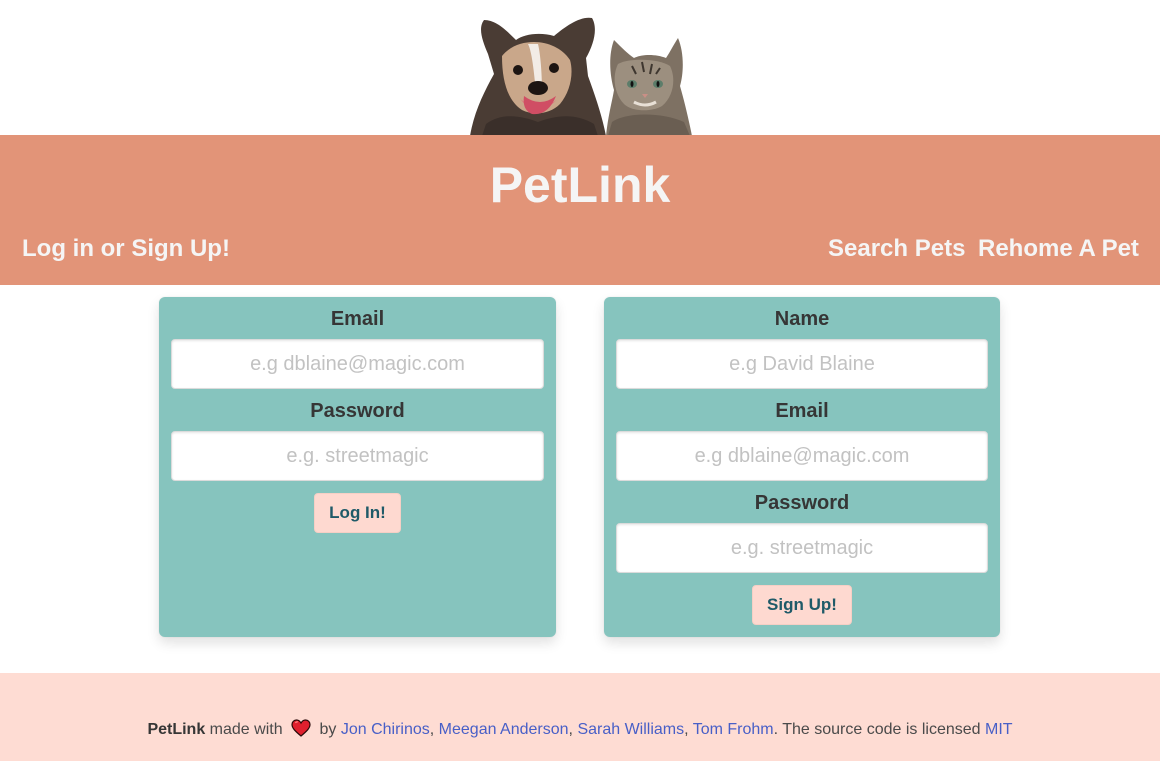  What do you see at coordinates (999, 729) in the screenshot?
I see `mit-license-link: MIT` at bounding box center [999, 729].